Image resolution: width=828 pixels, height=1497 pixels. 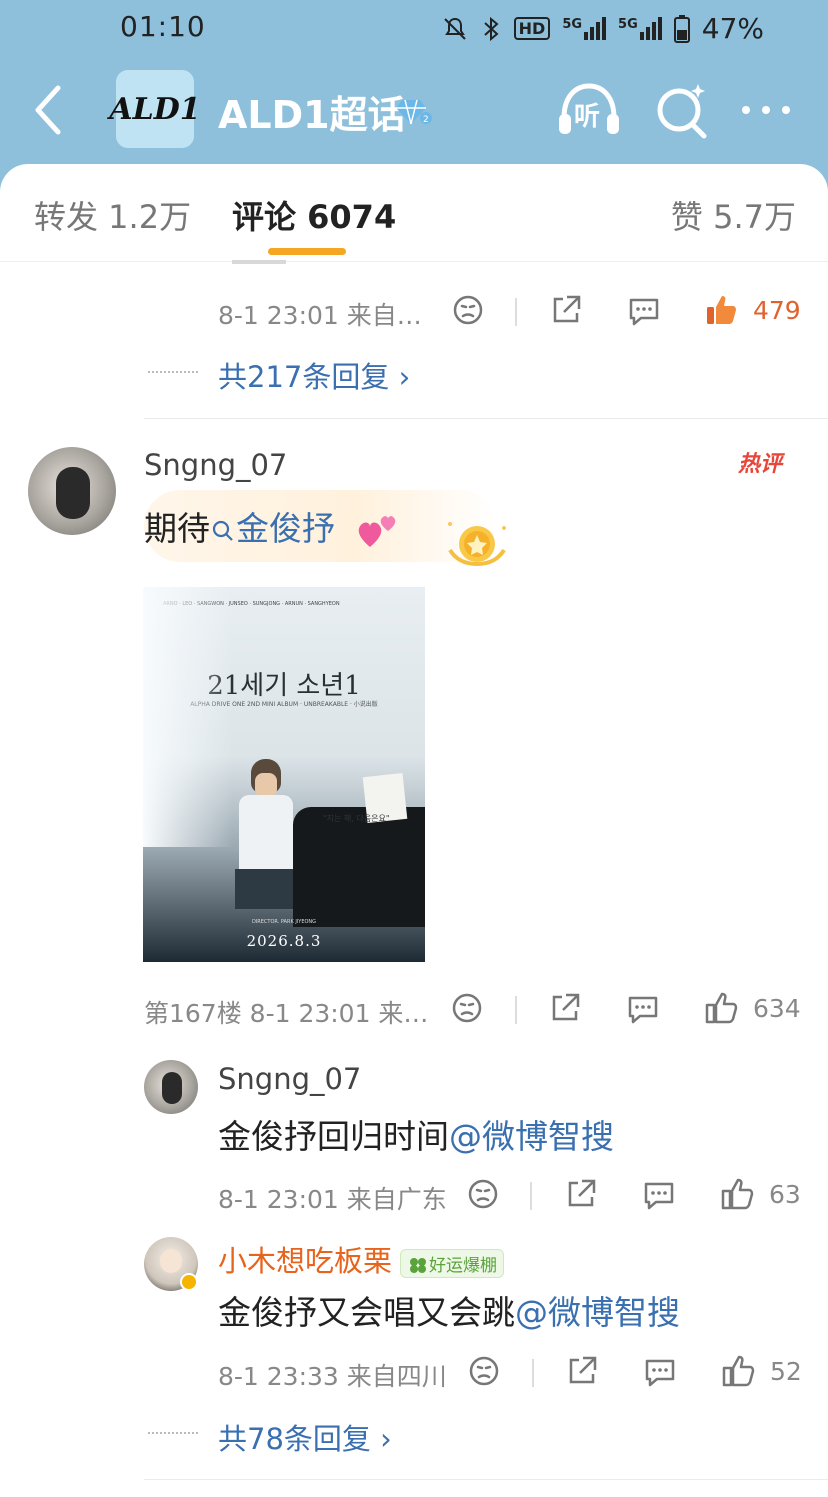 I want to click on comment-text: 期待 金俊抒, so click(x=273, y=526).